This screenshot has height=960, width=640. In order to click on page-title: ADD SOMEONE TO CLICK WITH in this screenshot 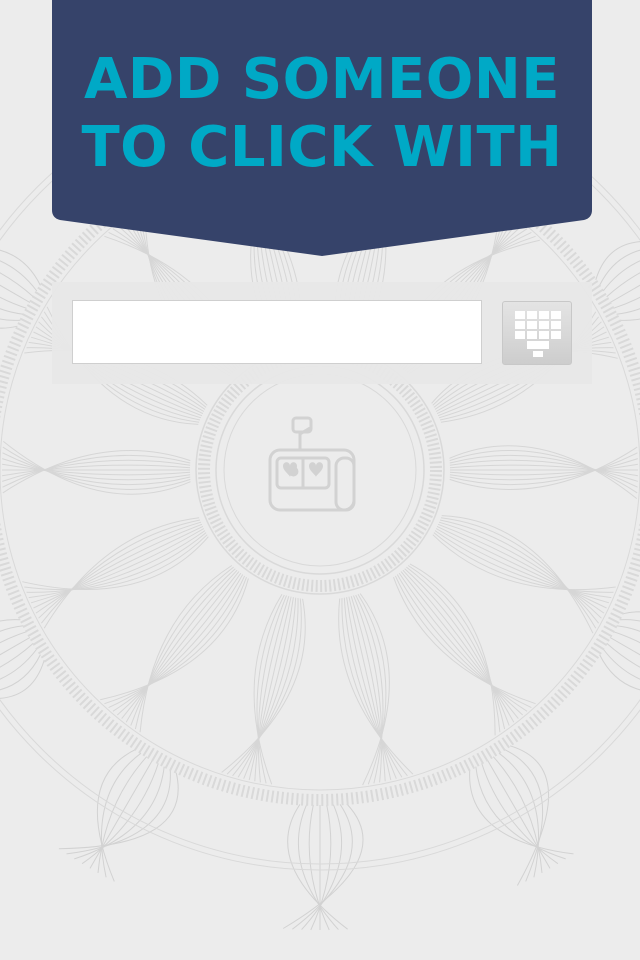, I will do `click(322, 114)`.